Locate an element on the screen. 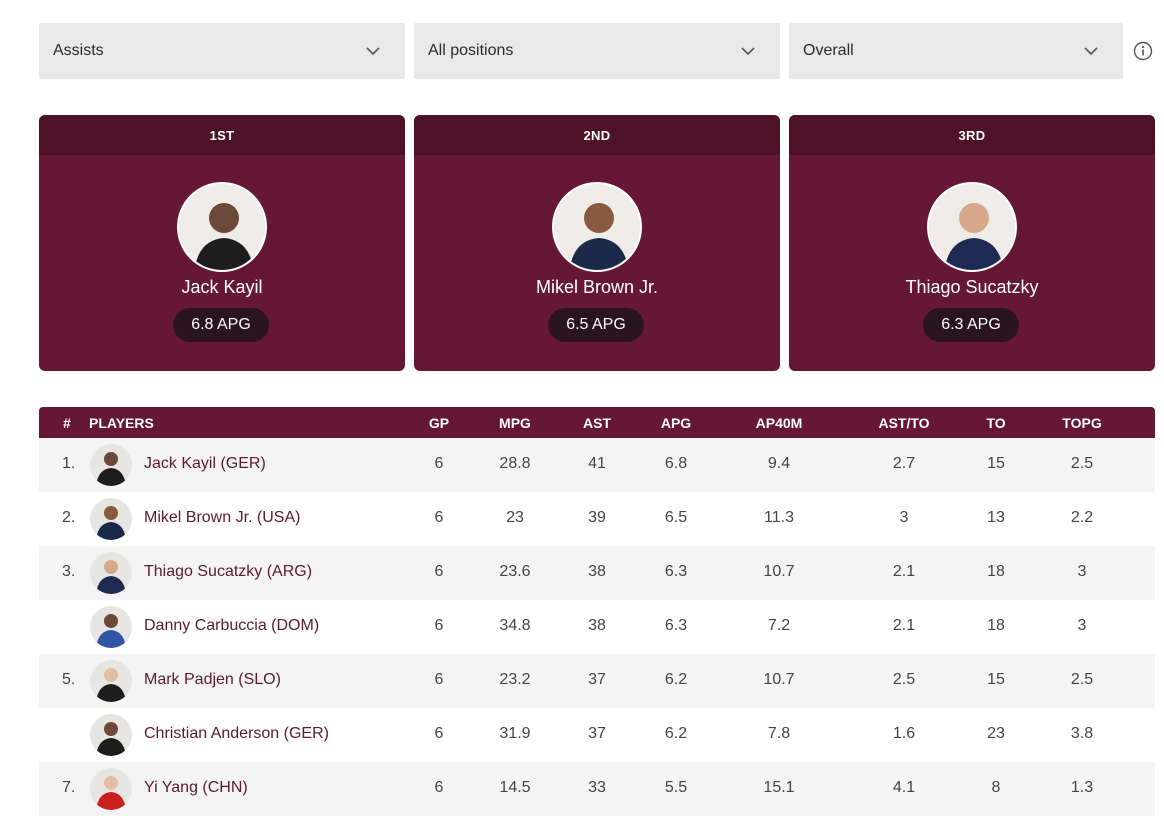 The width and height of the screenshot is (1164, 819). cell-topg: 1.3 is located at coordinates (1082, 787).